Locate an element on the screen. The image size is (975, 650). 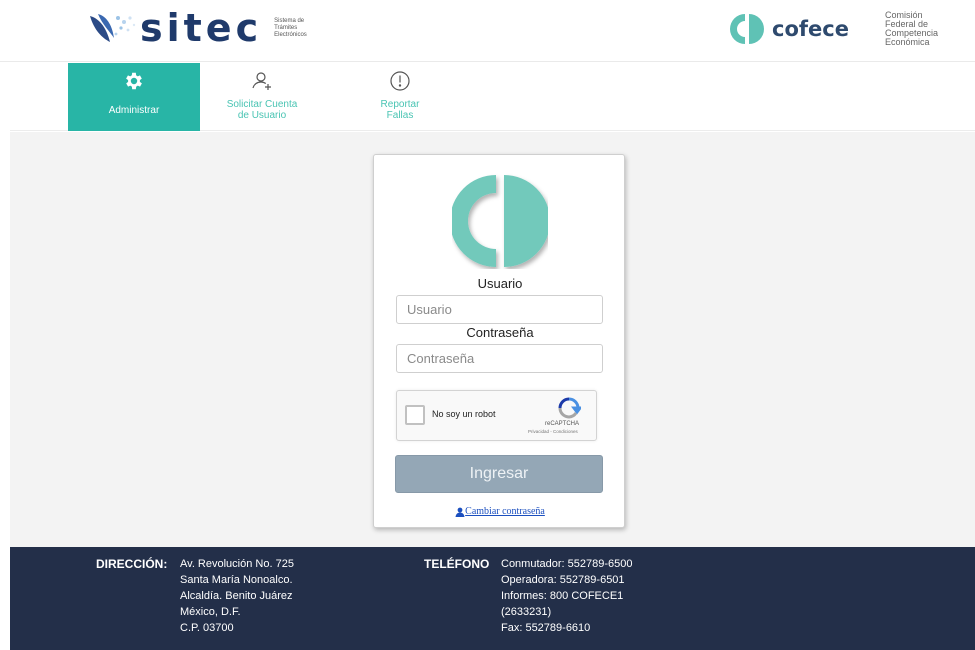
sitec-bird-icon is located at coordinates (113, 28).